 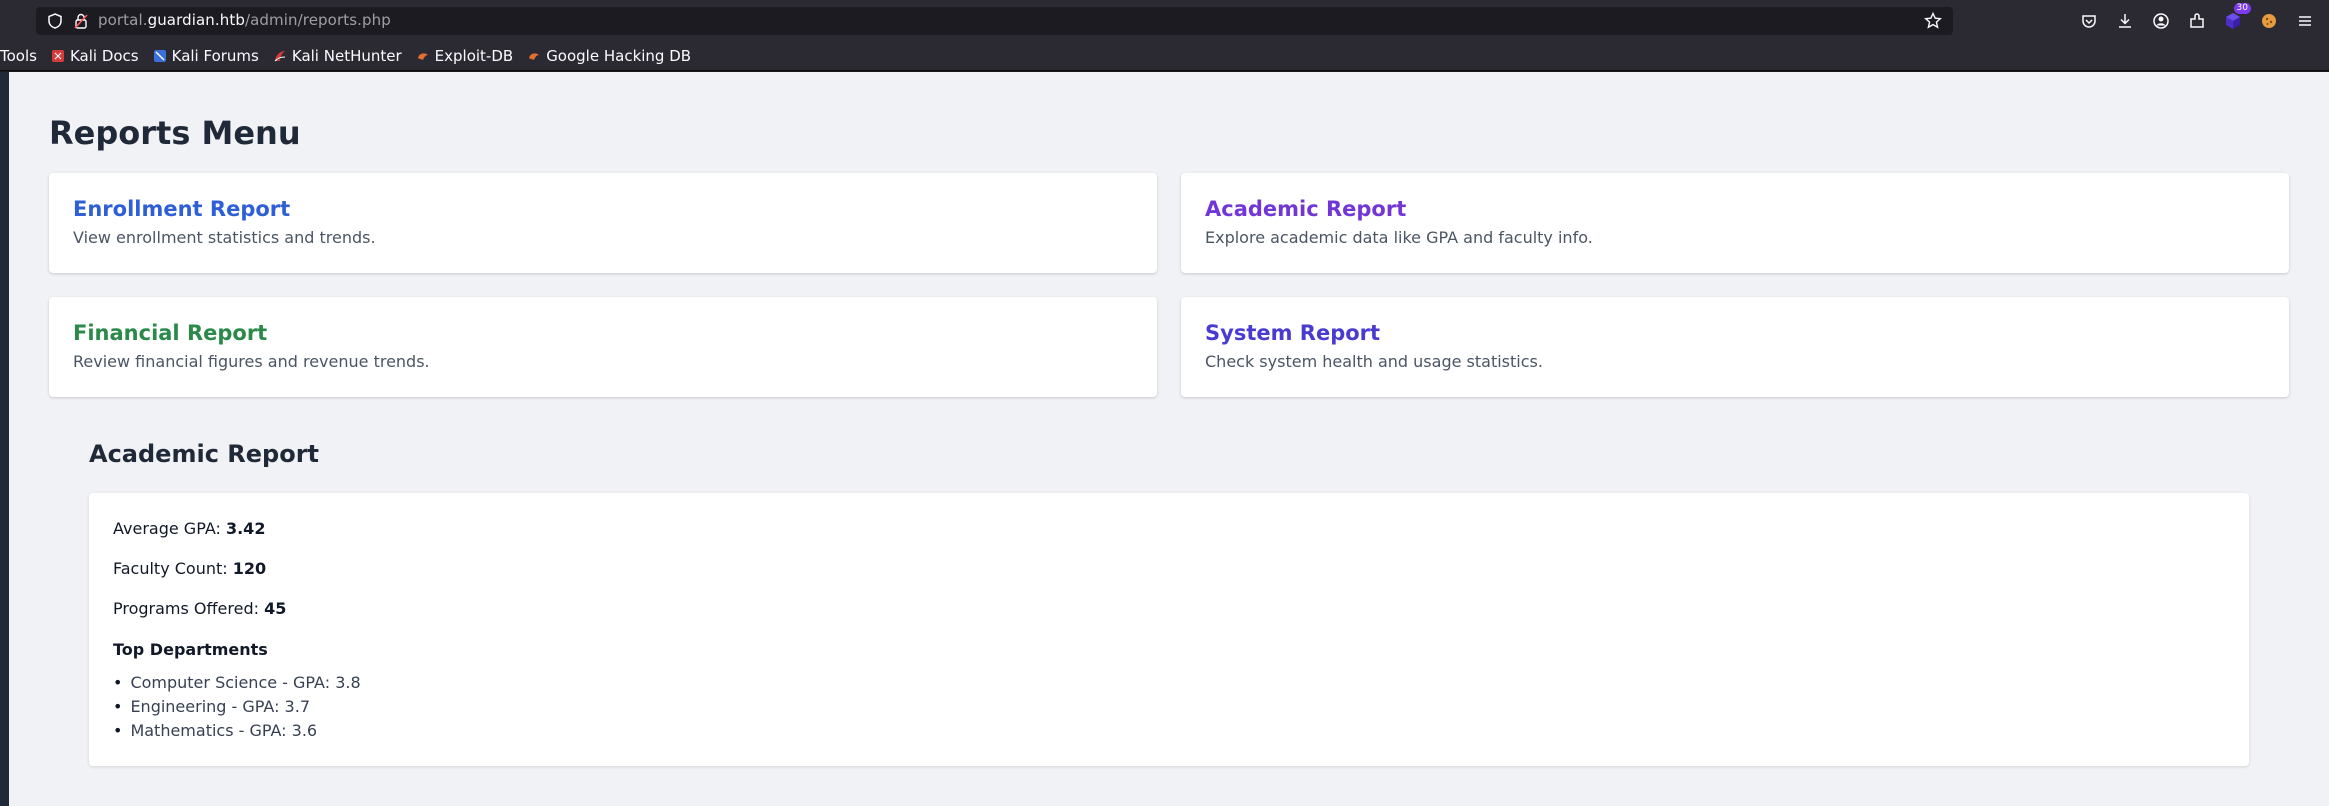 What do you see at coordinates (534, 56) in the screenshot?
I see `ghdb-icon` at bounding box center [534, 56].